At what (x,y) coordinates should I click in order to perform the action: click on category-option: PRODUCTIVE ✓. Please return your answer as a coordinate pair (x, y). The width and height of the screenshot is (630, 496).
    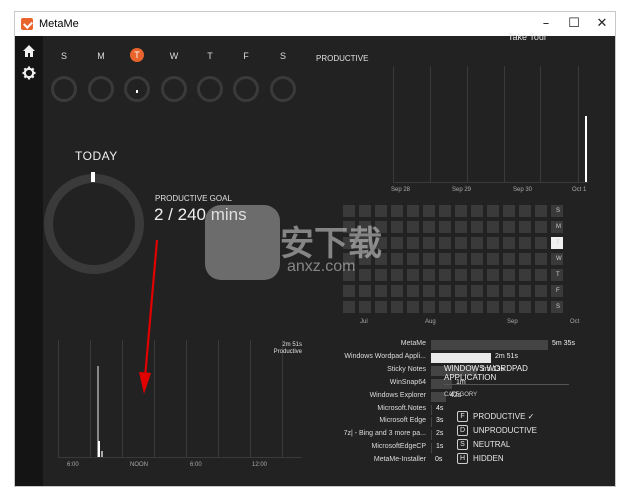
    Looking at the image, I should click on (503, 416).